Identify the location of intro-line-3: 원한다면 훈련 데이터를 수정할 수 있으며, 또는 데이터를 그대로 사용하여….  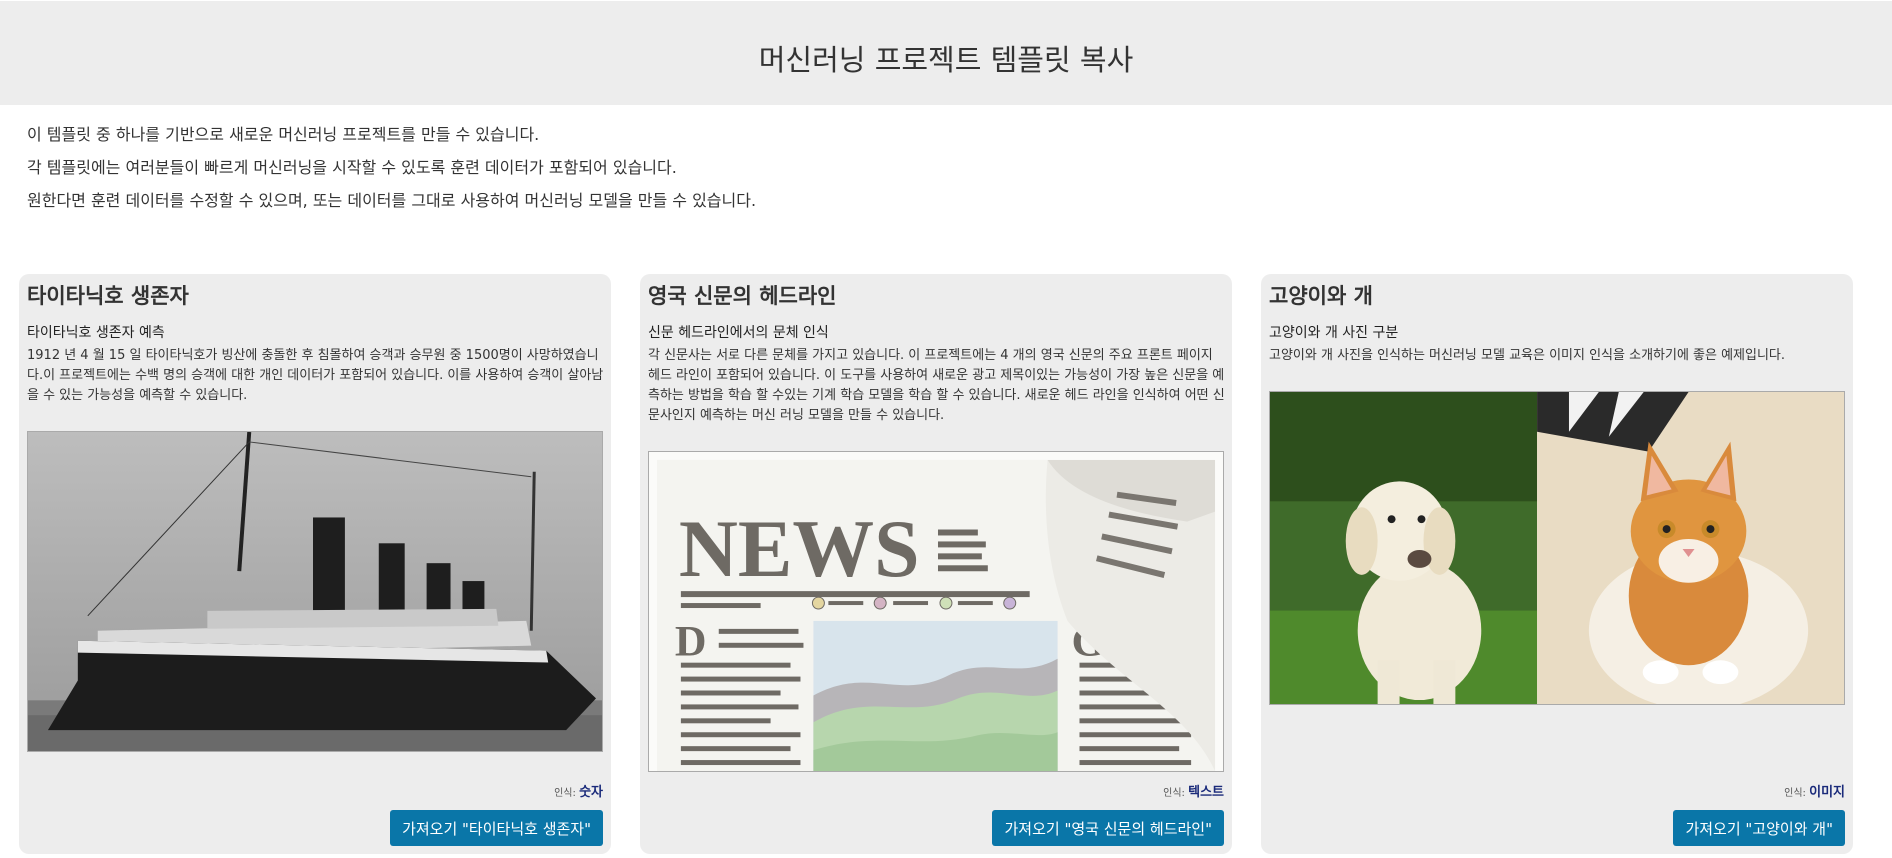
(392, 200).